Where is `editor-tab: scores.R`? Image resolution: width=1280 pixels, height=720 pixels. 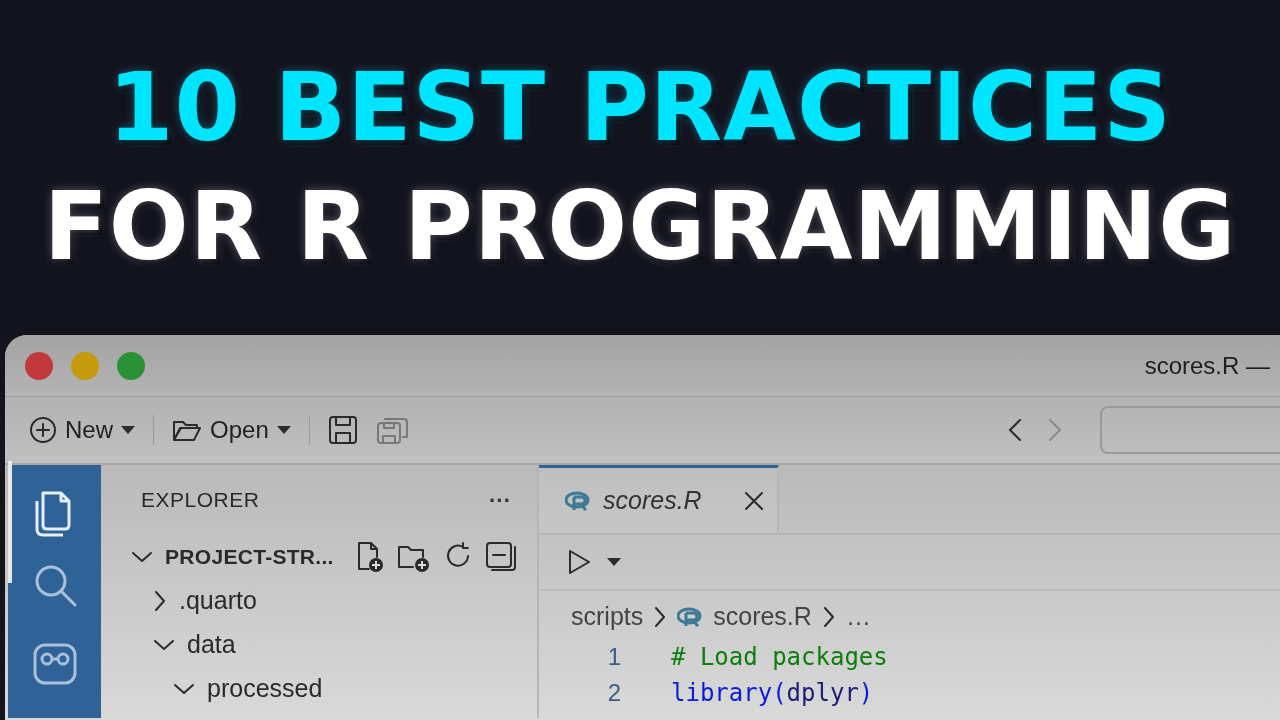
editor-tab: scores.R is located at coordinates (659, 499).